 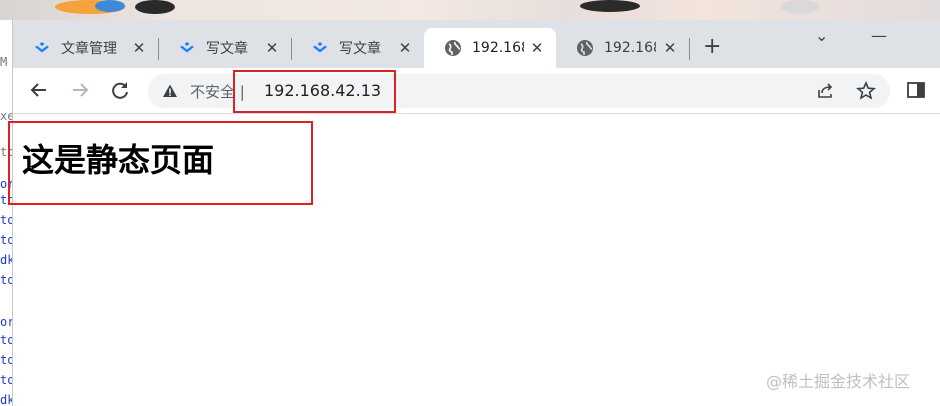 What do you see at coordinates (879, 35) in the screenshot?
I see `minimize-button: —` at bounding box center [879, 35].